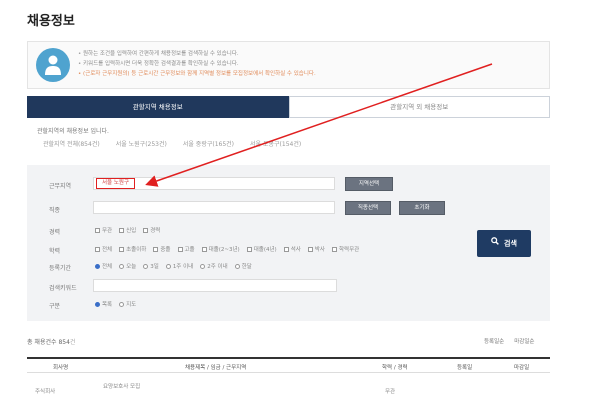  Describe the element at coordinates (197, 54) in the screenshot. I see `notice-line: 원하는 조건을 입력하여 간편하게 채용정보를 검색하실 수 있습니다.` at that location.